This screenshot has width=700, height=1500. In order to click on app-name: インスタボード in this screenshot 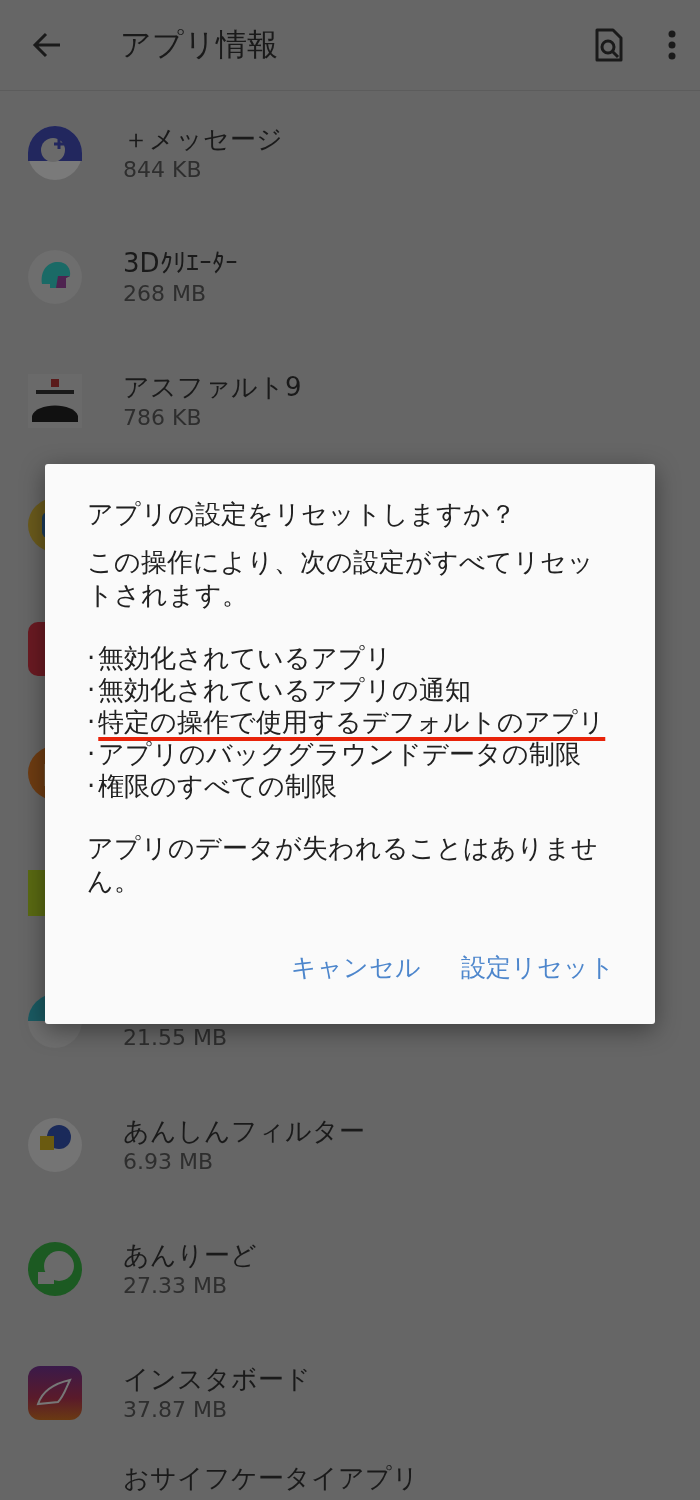, I will do `click(217, 1379)`.